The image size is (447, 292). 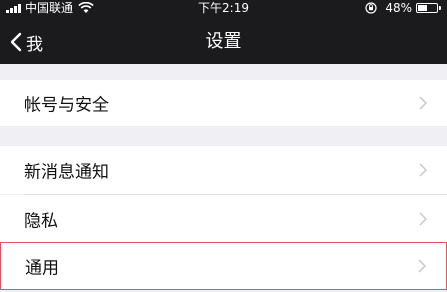 I want to click on battery-percent: 48%, so click(x=398, y=8).